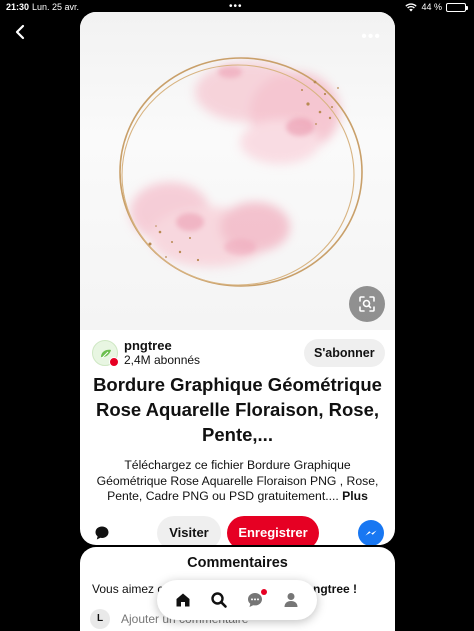 The image size is (474, 631). I want to click on status-date: Lun. 25 avr., so click(56, 7).